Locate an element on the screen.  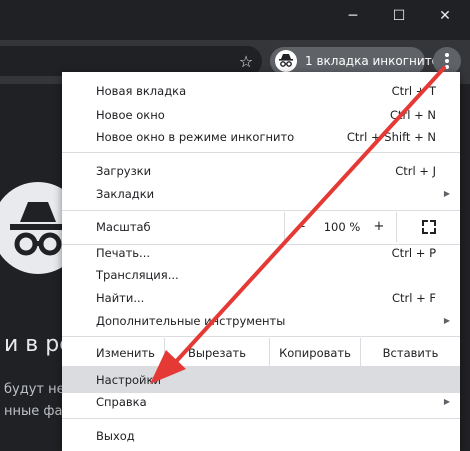
zoom-control: Масштаб – 100 % + is located at coordinates (261, 227).